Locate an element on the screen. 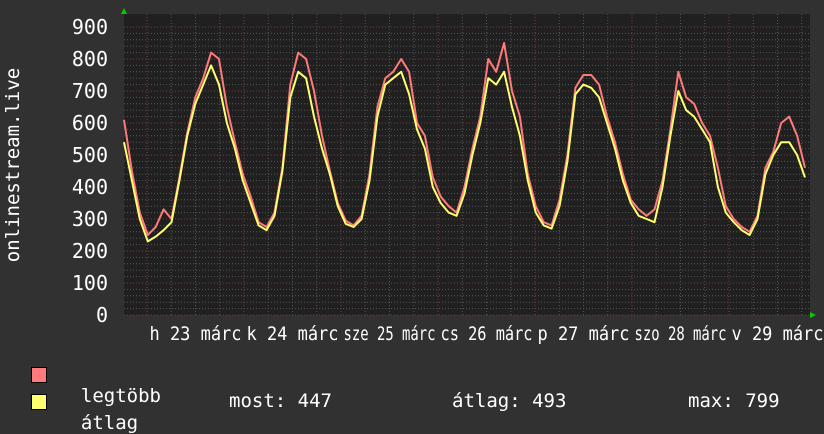  x-tick-label: v 29 márc is located at coordinates (778, 334).